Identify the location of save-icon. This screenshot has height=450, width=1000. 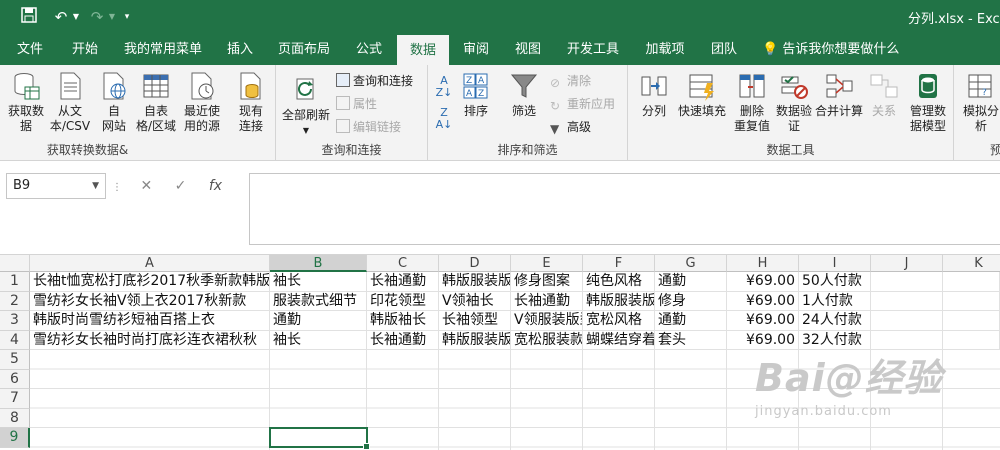
(29, 17).